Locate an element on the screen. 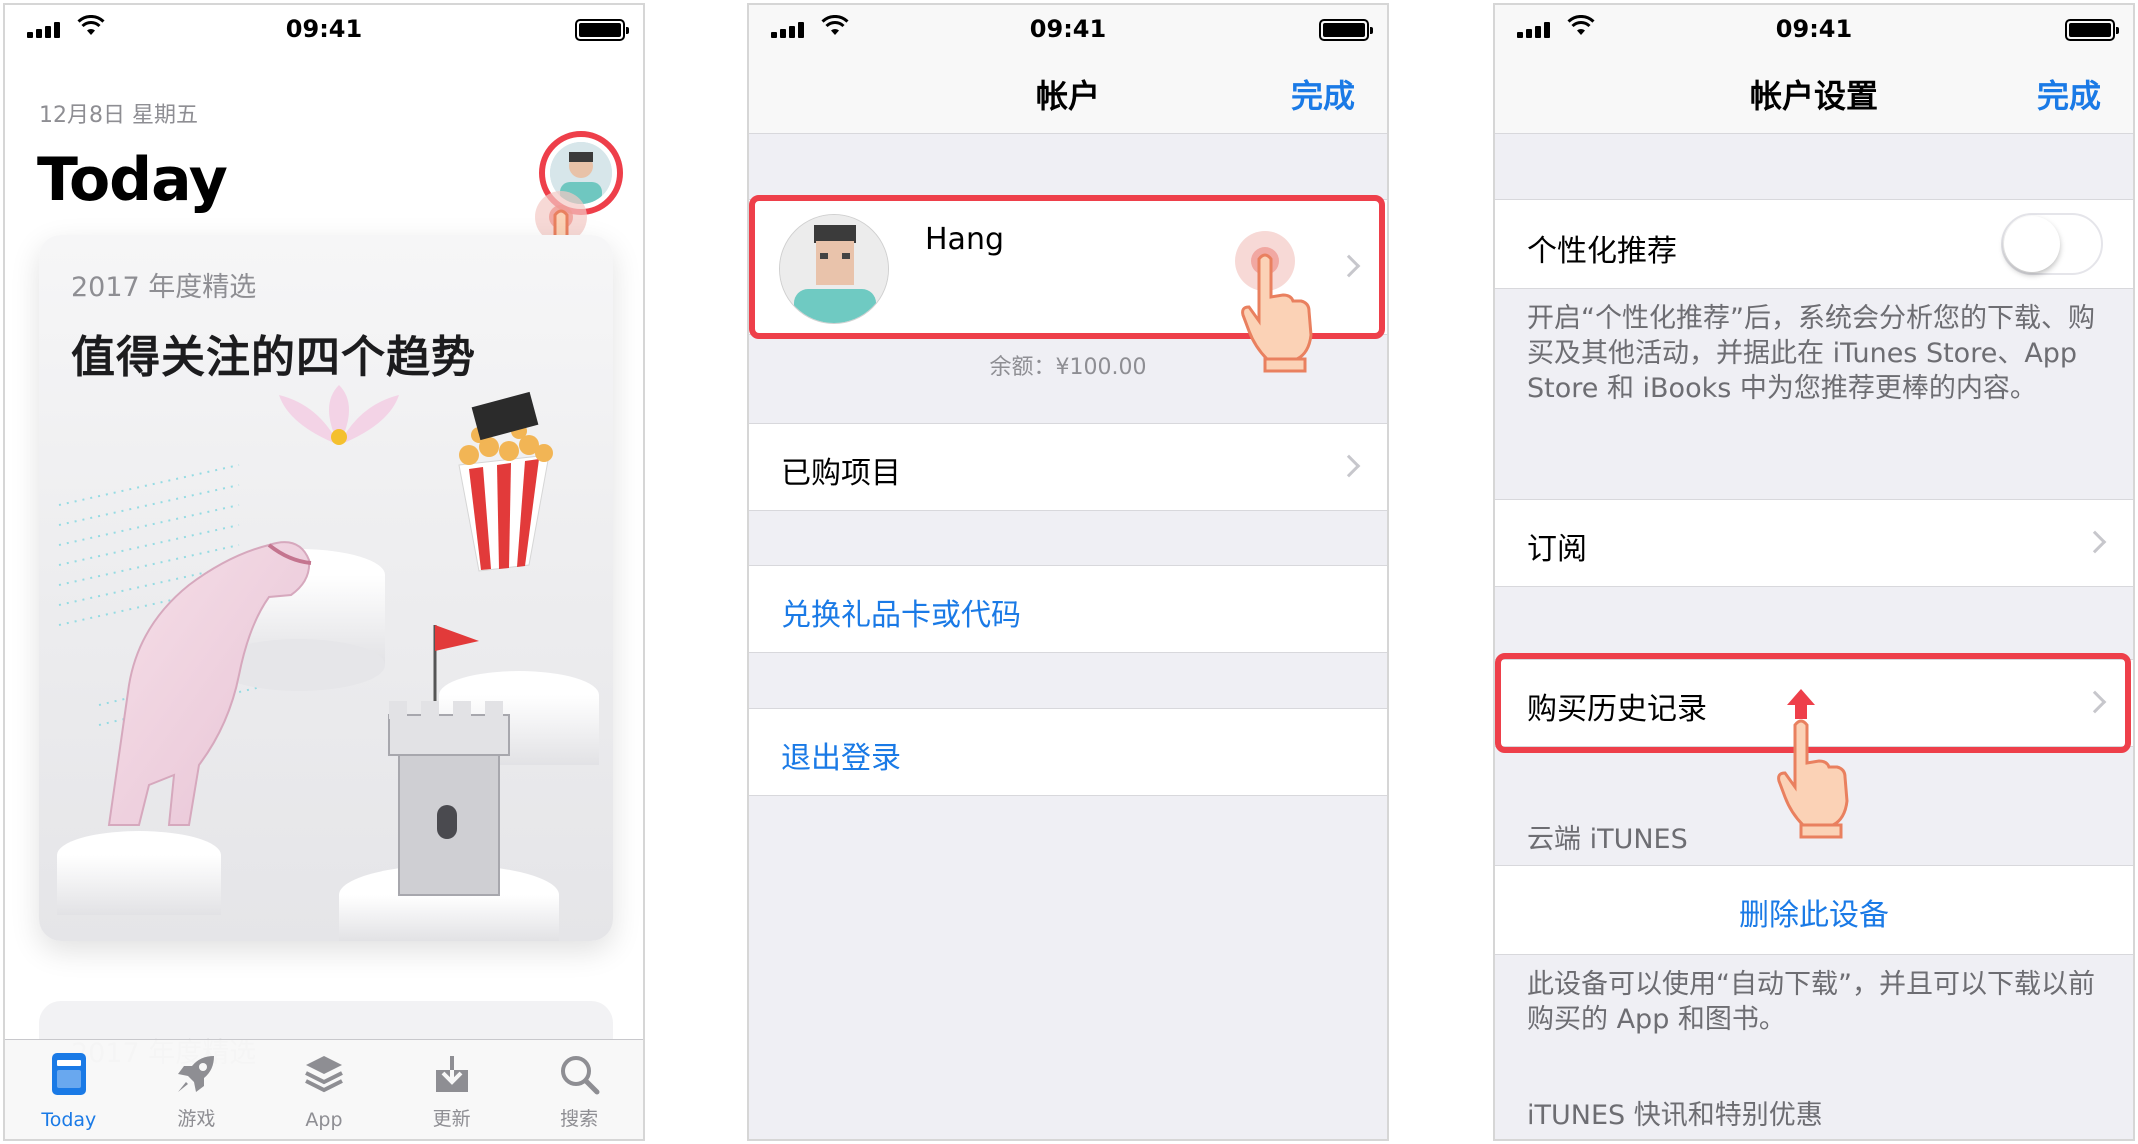  swipe-hand-icon is located at coordinates (1813, 764).